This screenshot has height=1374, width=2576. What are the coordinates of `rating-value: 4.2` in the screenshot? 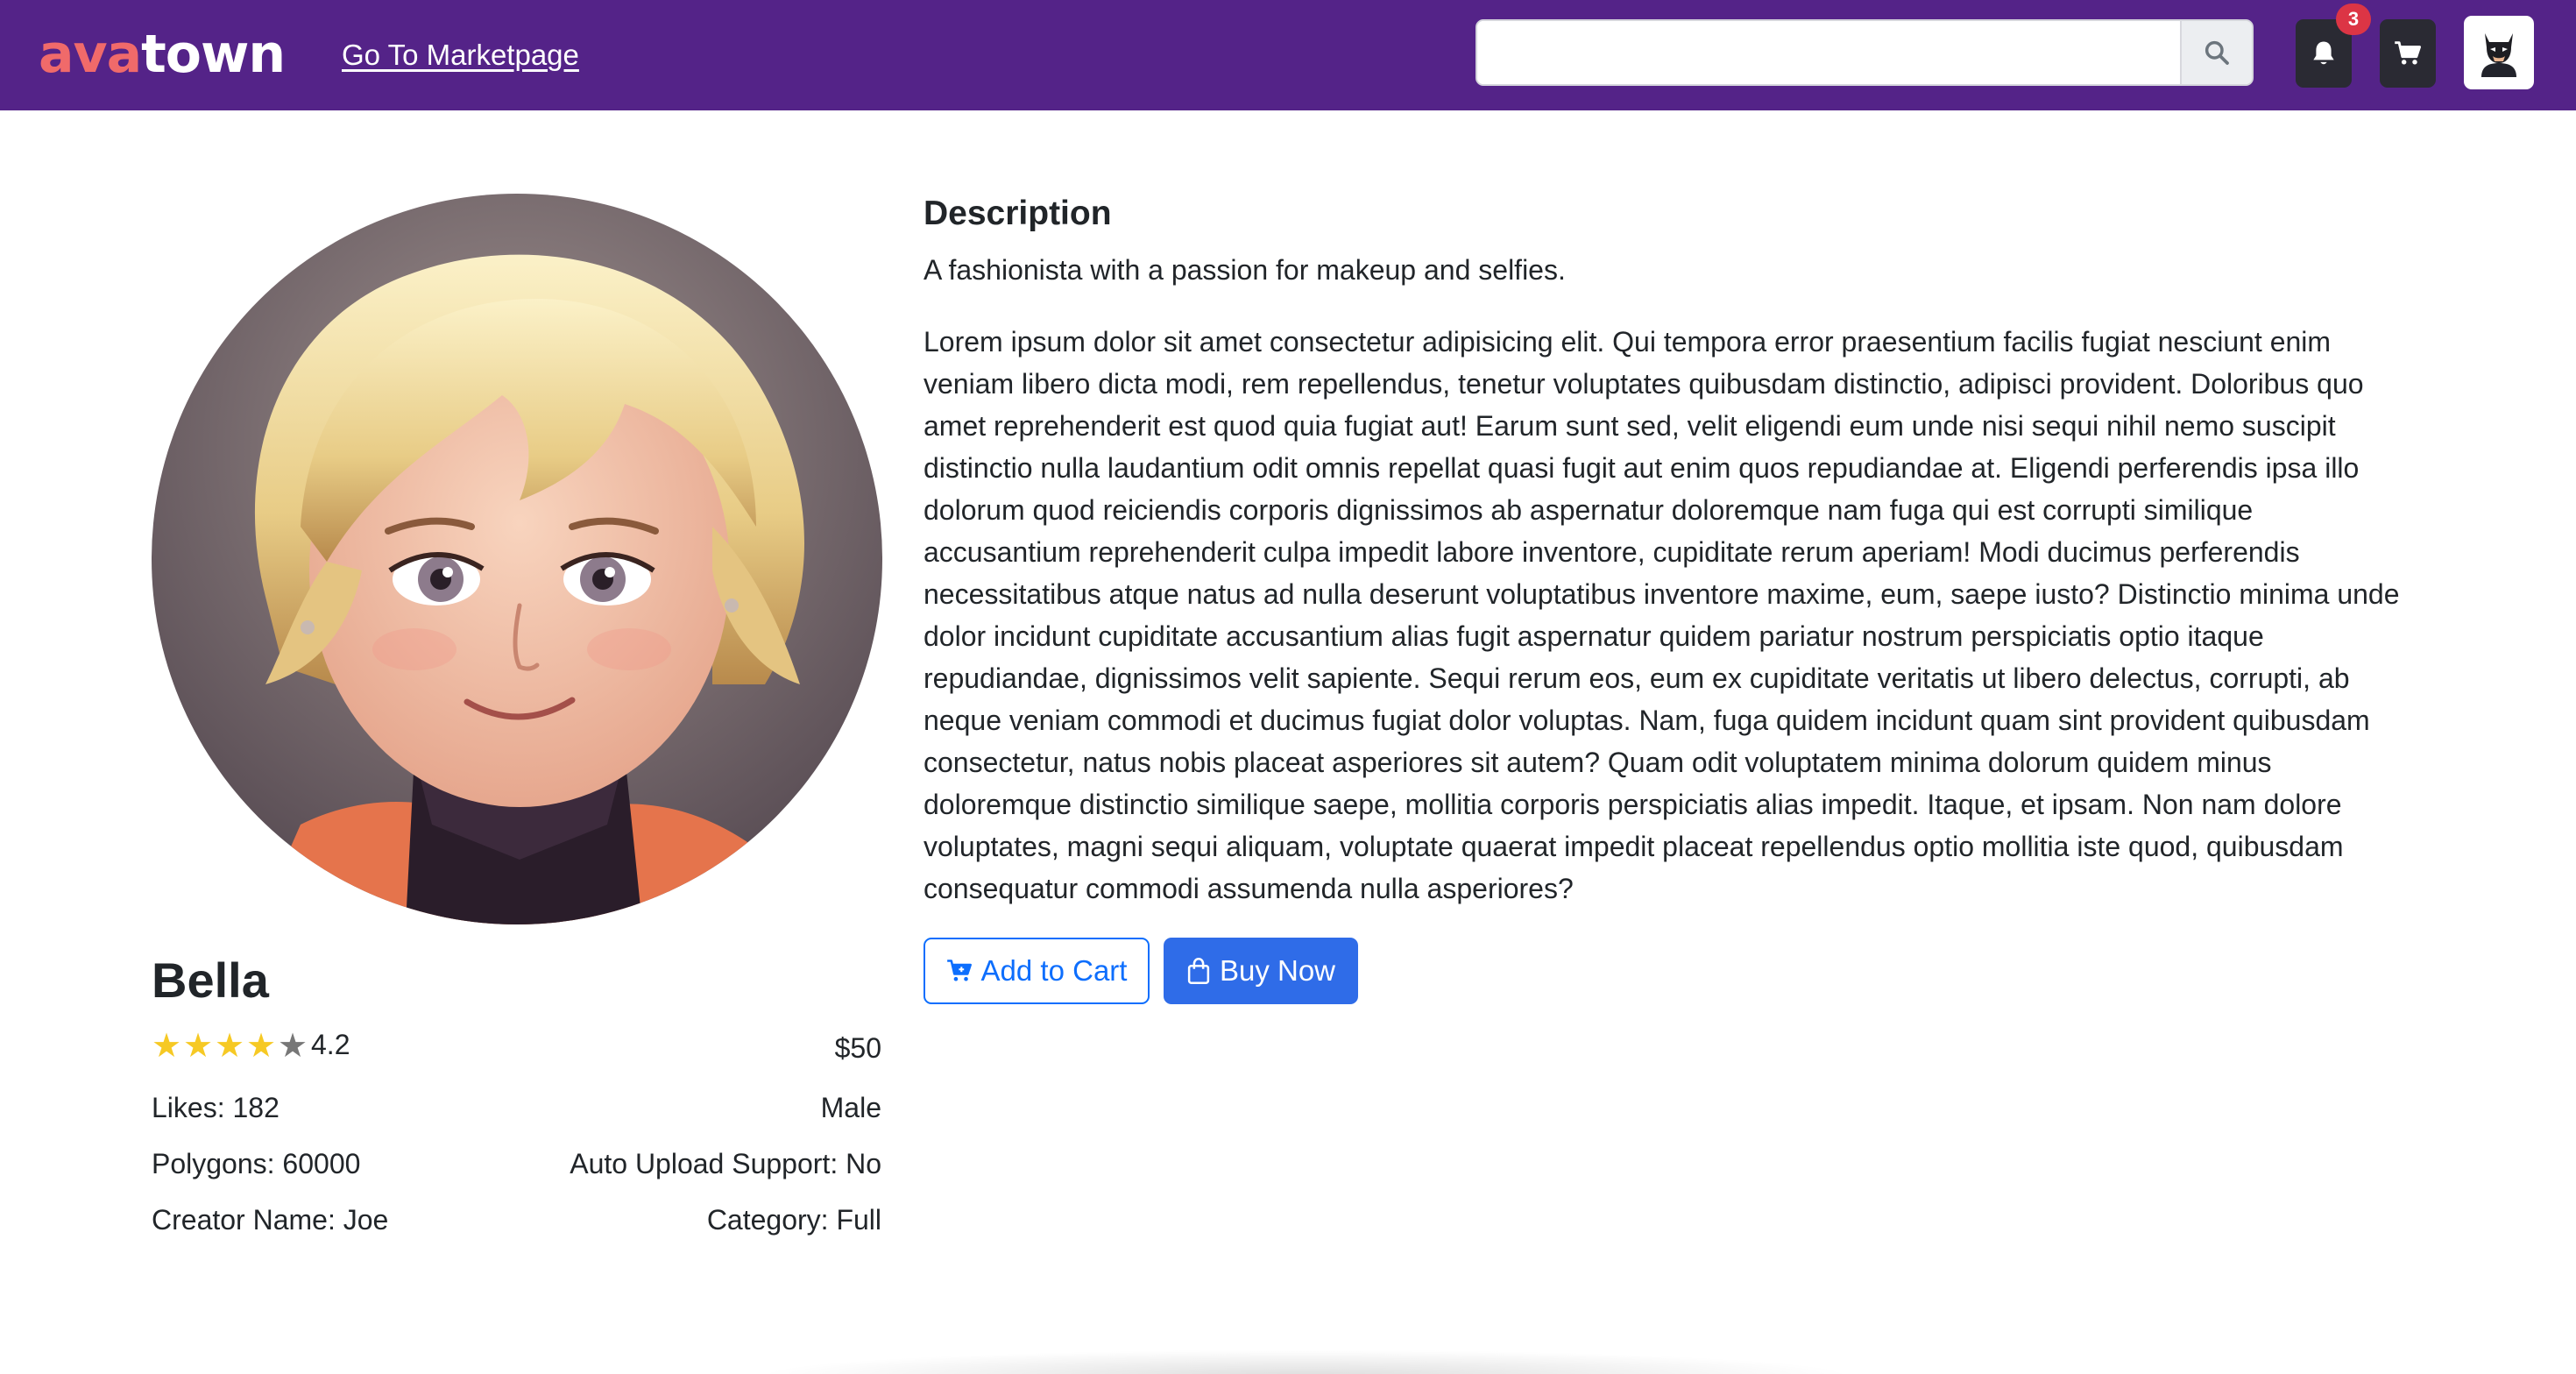 It's located at (330, 1044).